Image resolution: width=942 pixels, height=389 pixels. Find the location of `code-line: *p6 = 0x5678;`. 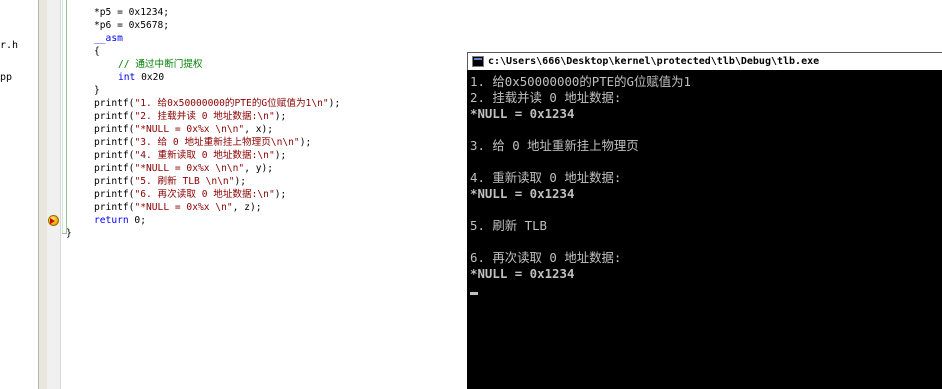

code-line: *p6 = 0x5678; is located at coordinates (131, 25).